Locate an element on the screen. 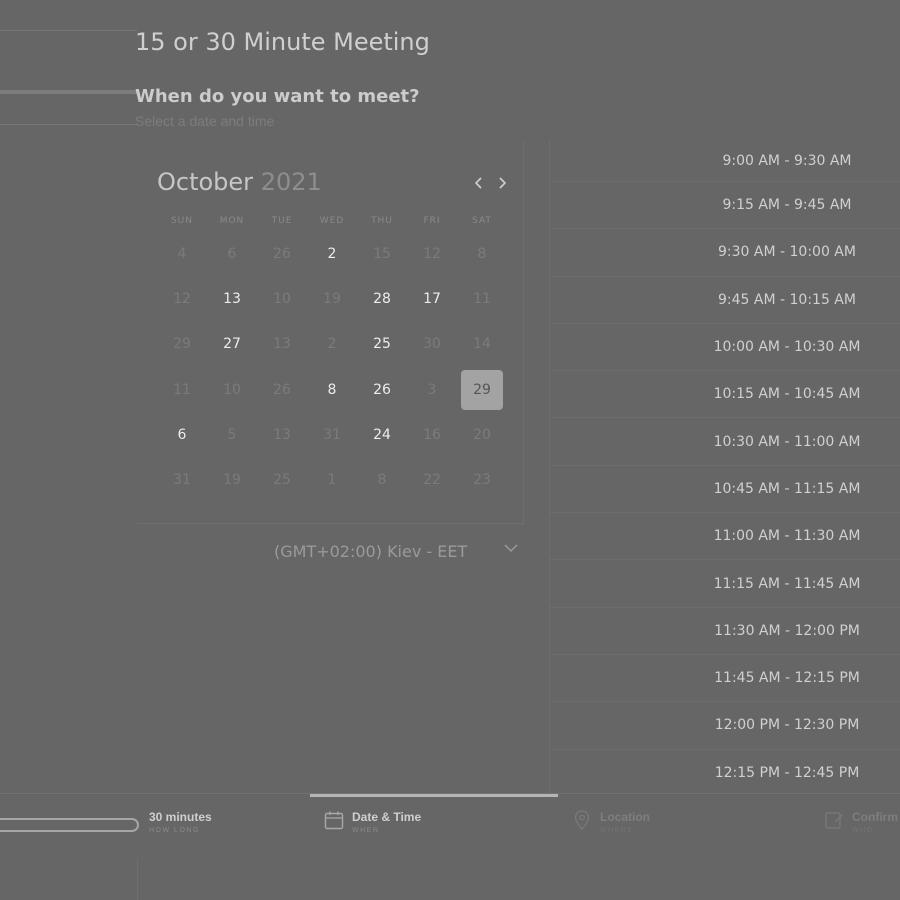  next-month-button is located at coordinates (502, 183).